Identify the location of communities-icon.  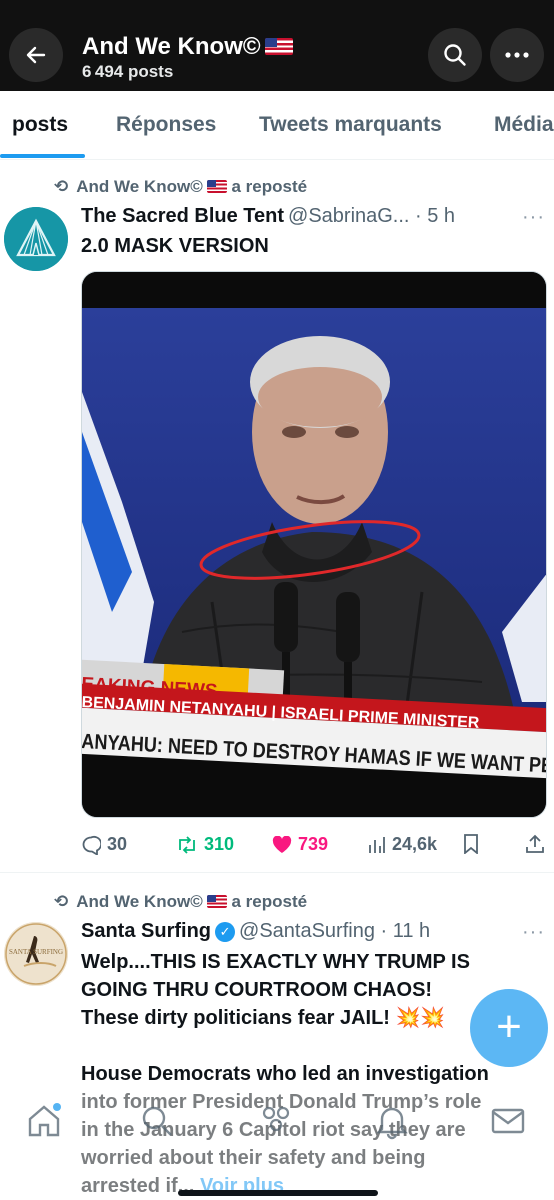
(276, 1119).